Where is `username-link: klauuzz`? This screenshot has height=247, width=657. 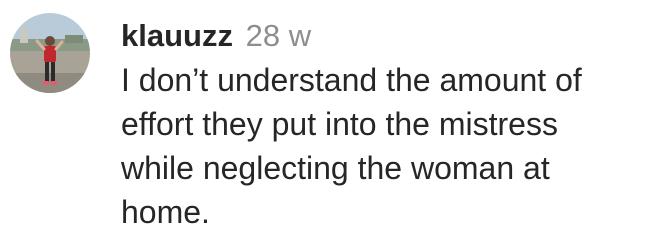 username-link: klauuzz is located at coordinates (177, 35).